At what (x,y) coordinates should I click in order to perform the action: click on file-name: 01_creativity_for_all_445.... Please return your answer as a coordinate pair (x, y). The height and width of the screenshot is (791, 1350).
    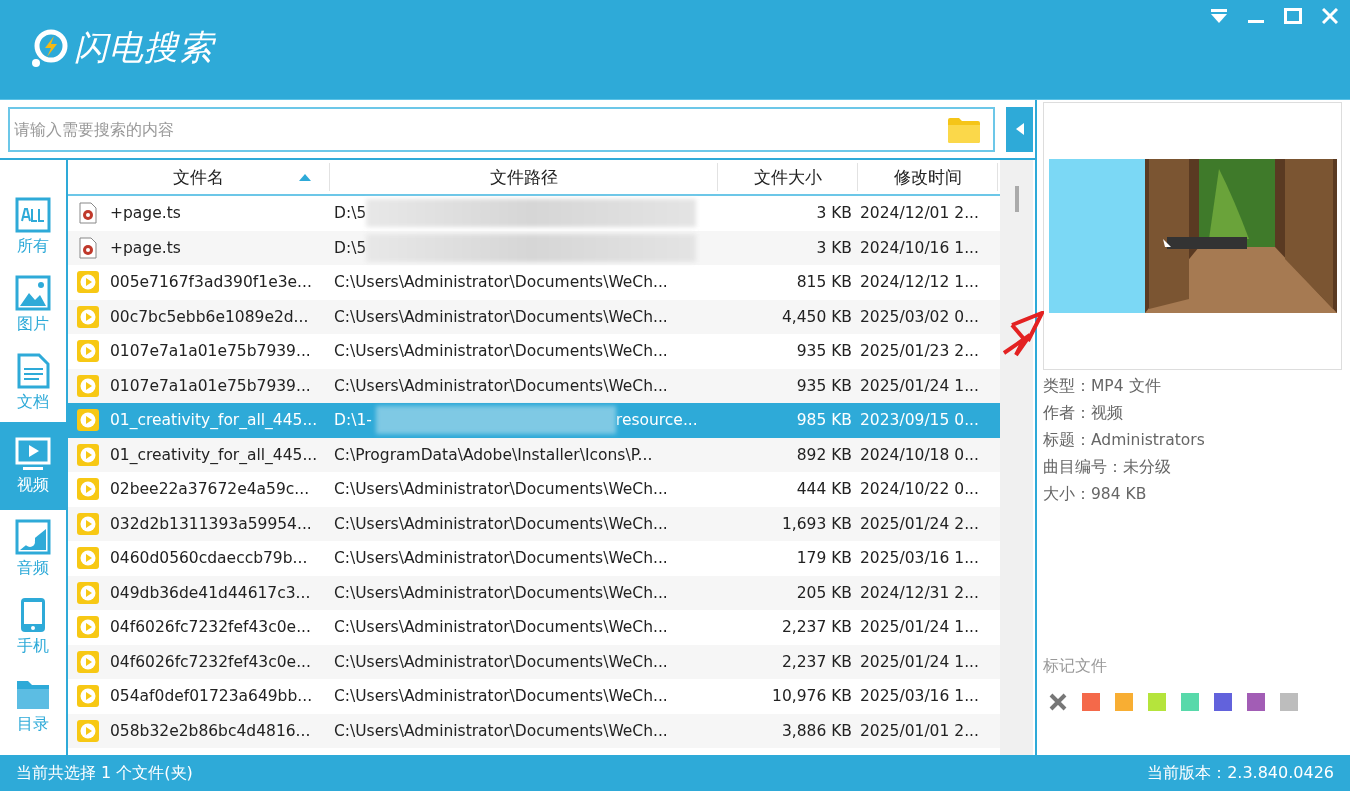
    Looking at the image, I should click on (214, 454).